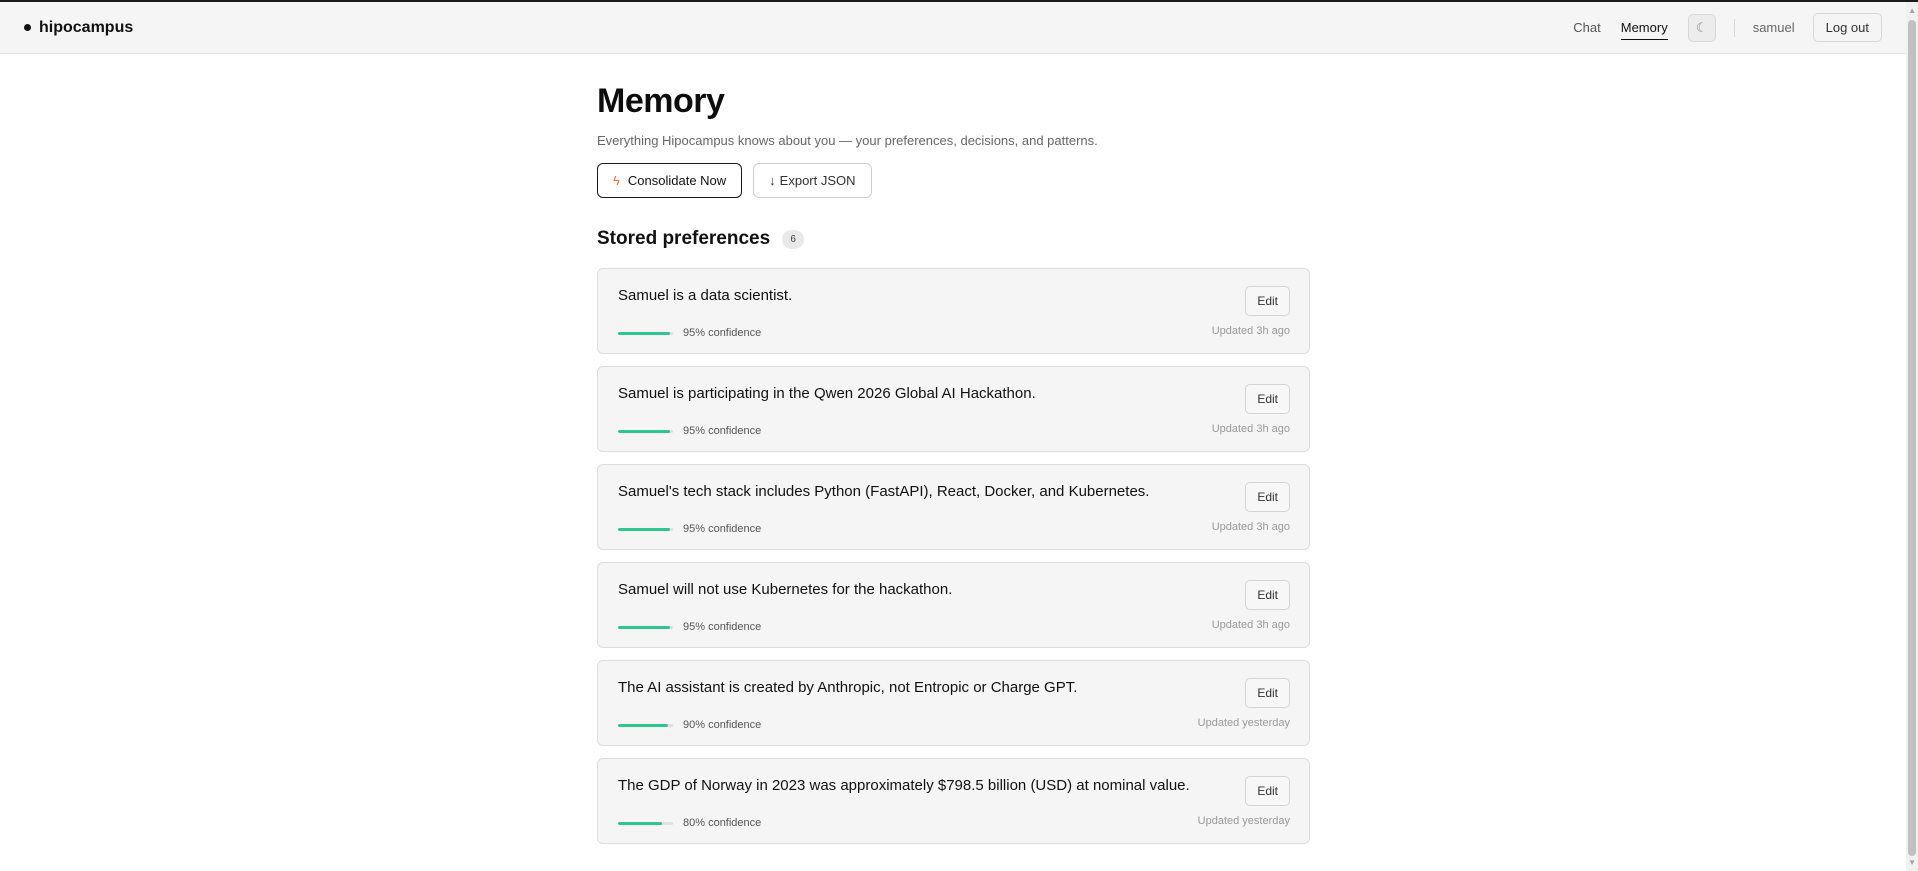 This screenshot has height=871, width=1918. I want to click on nav-right: Chat Memory ☾ samuel Log out, so click(1717, 27).